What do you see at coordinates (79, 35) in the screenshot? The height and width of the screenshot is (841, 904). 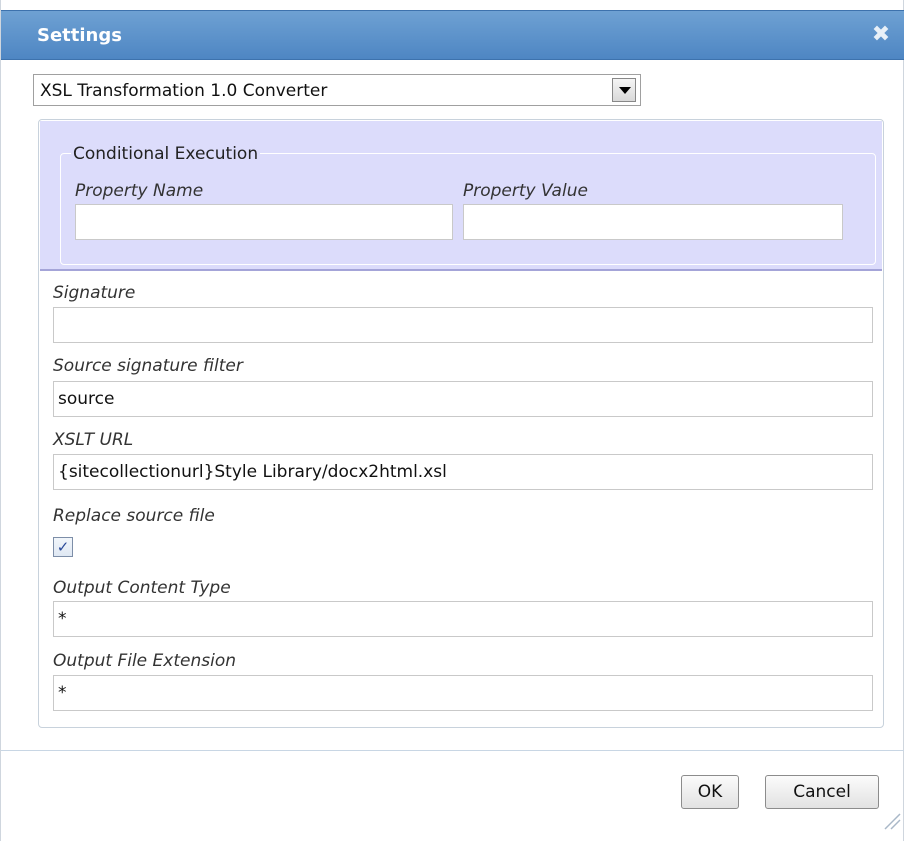 I see `dialog-title: Settings` at bounding box center [79, 35].